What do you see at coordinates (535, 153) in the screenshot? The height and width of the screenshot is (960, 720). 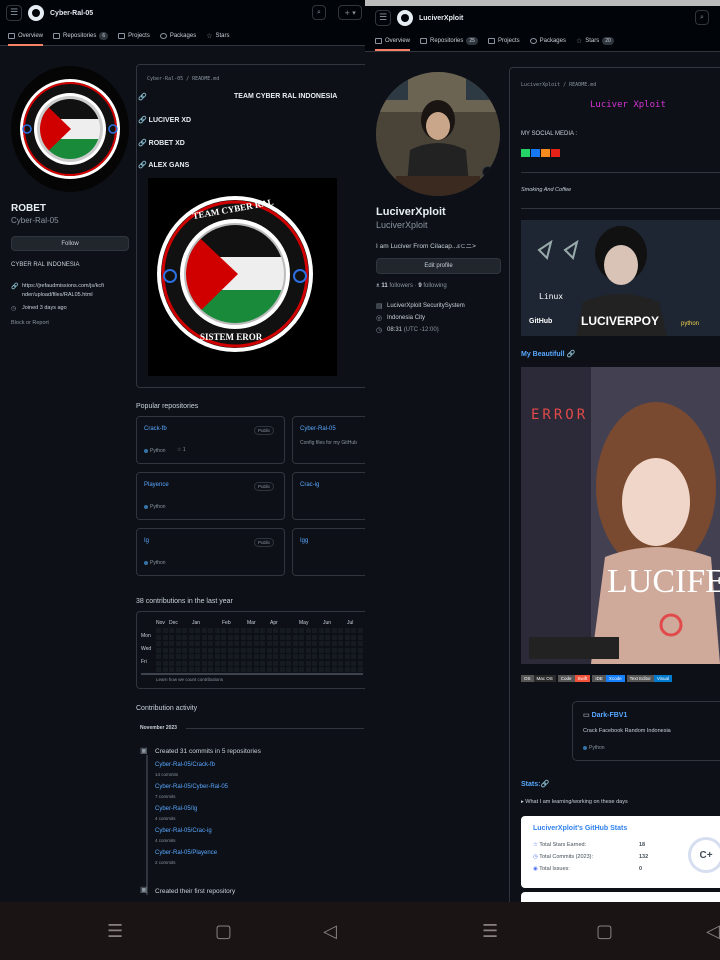 I see `facebook-icon` at bounding box center [535, 153].